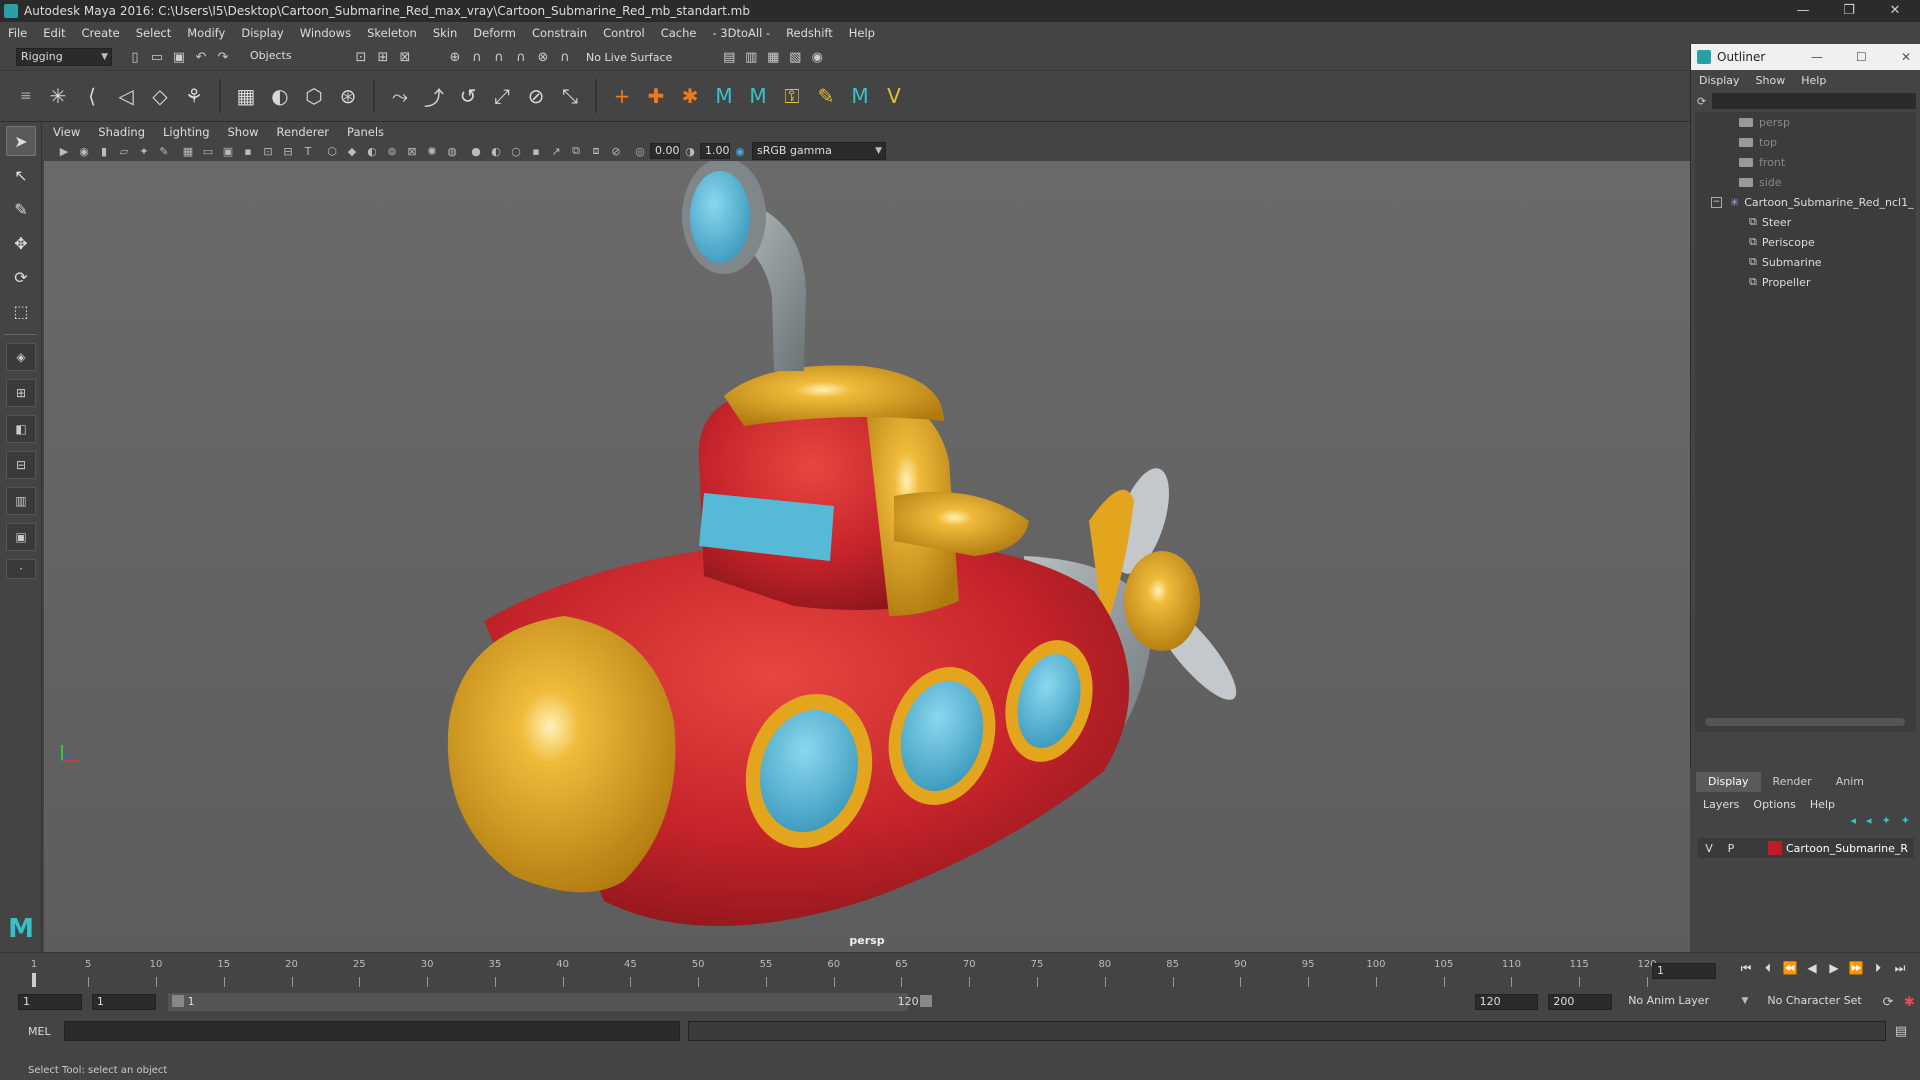 The width and height of the screenshot is (1920, 1080). What do you see at coordinates (21, 209) in the screenshot?
I see `paint-select-icon: ✎` at bounding box center [21, 209].